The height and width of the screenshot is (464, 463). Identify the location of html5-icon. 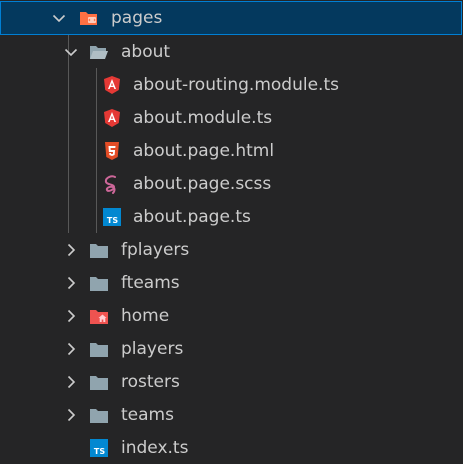
(112, 151).